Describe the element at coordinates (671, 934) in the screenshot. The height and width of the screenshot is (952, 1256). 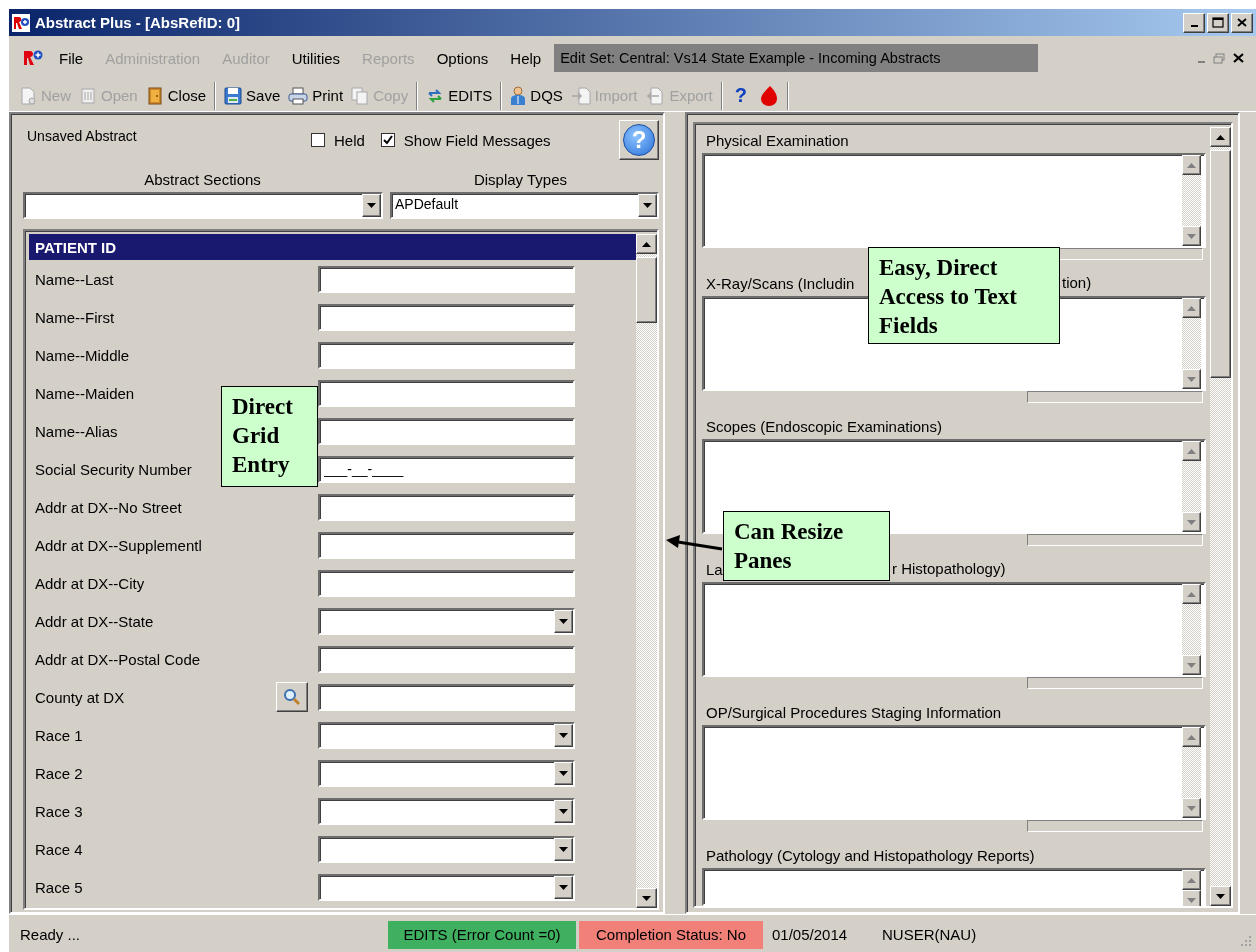
I see `completion-status: Completion Status: No` at that location.